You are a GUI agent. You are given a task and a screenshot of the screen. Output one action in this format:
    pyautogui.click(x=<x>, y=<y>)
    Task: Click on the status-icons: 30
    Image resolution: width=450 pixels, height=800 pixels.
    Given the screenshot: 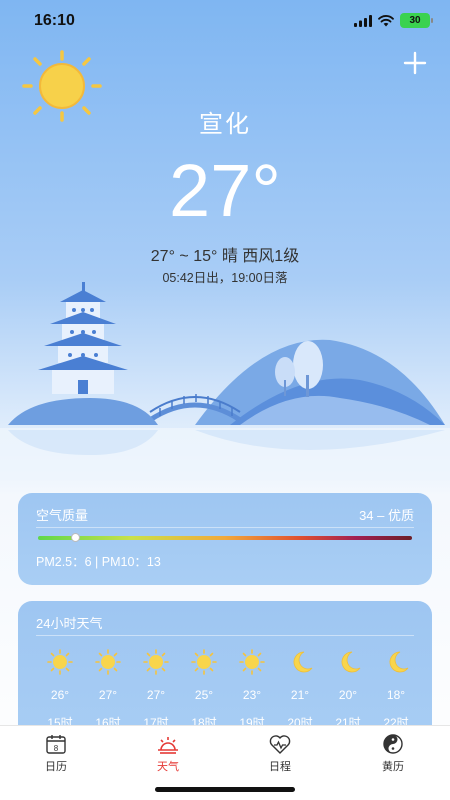 What is the action you would take?
    pyautogui.click(x=393, y=20)
    